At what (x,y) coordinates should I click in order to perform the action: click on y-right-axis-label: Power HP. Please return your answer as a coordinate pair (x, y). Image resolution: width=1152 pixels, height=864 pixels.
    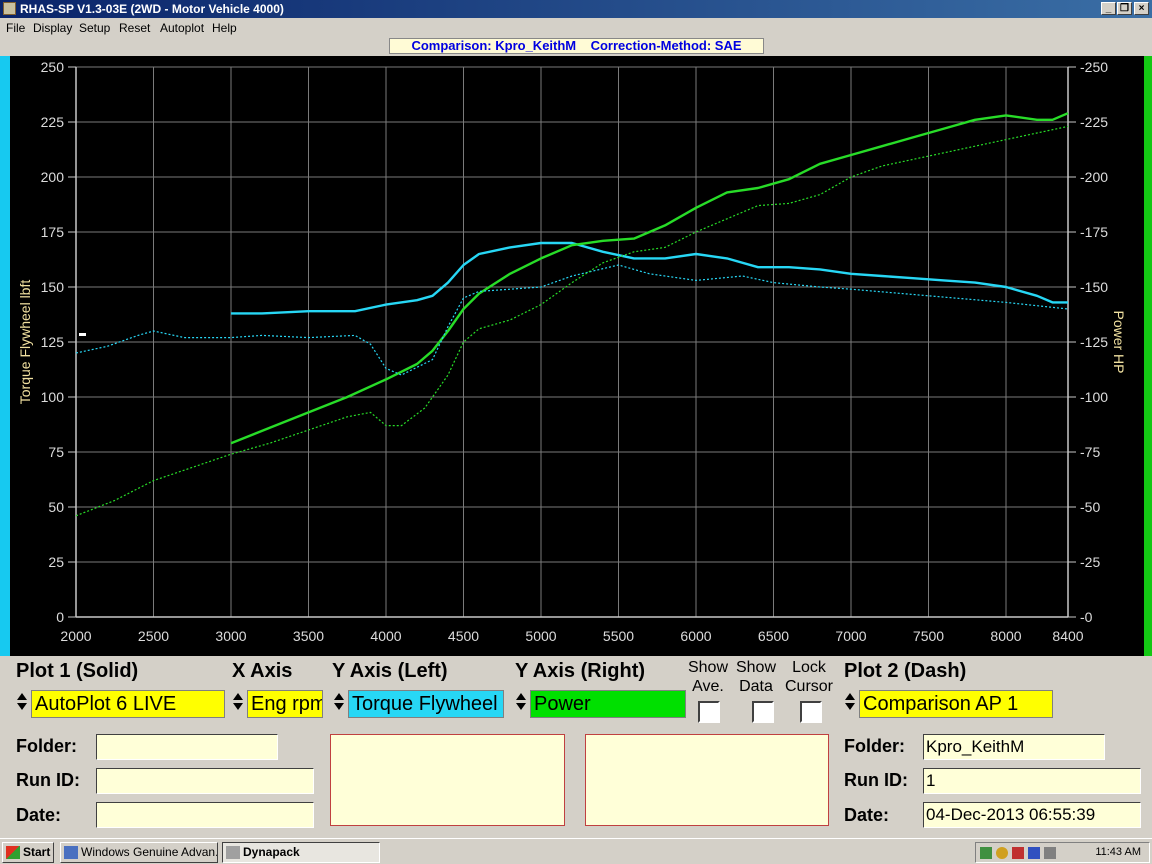
    Looking at the image, I should click on (1119, 341).